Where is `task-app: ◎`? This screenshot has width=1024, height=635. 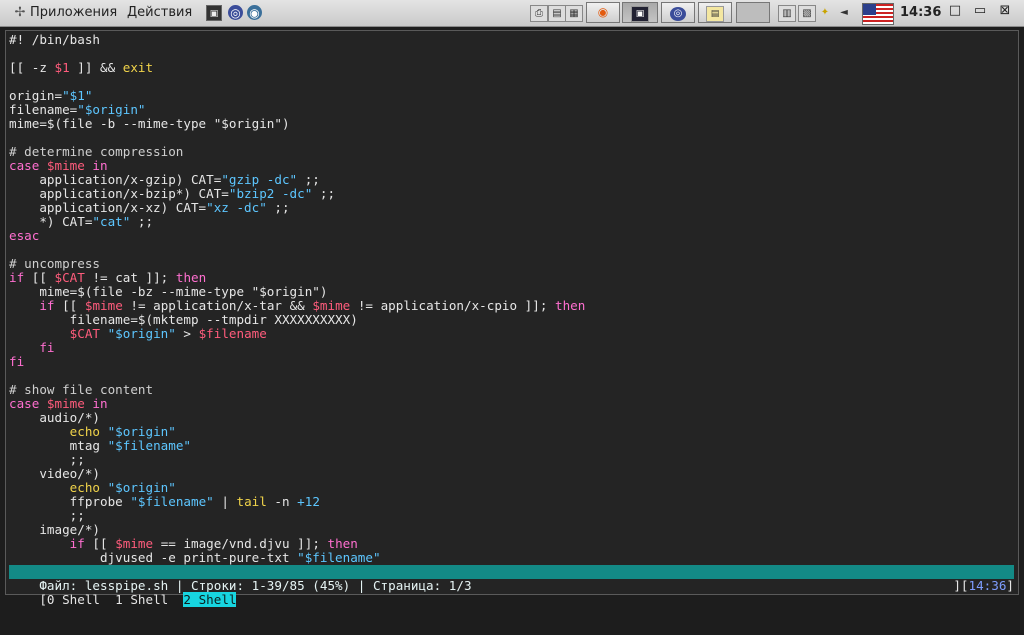
task-app: ◎ is located at coordinates (678, 12).